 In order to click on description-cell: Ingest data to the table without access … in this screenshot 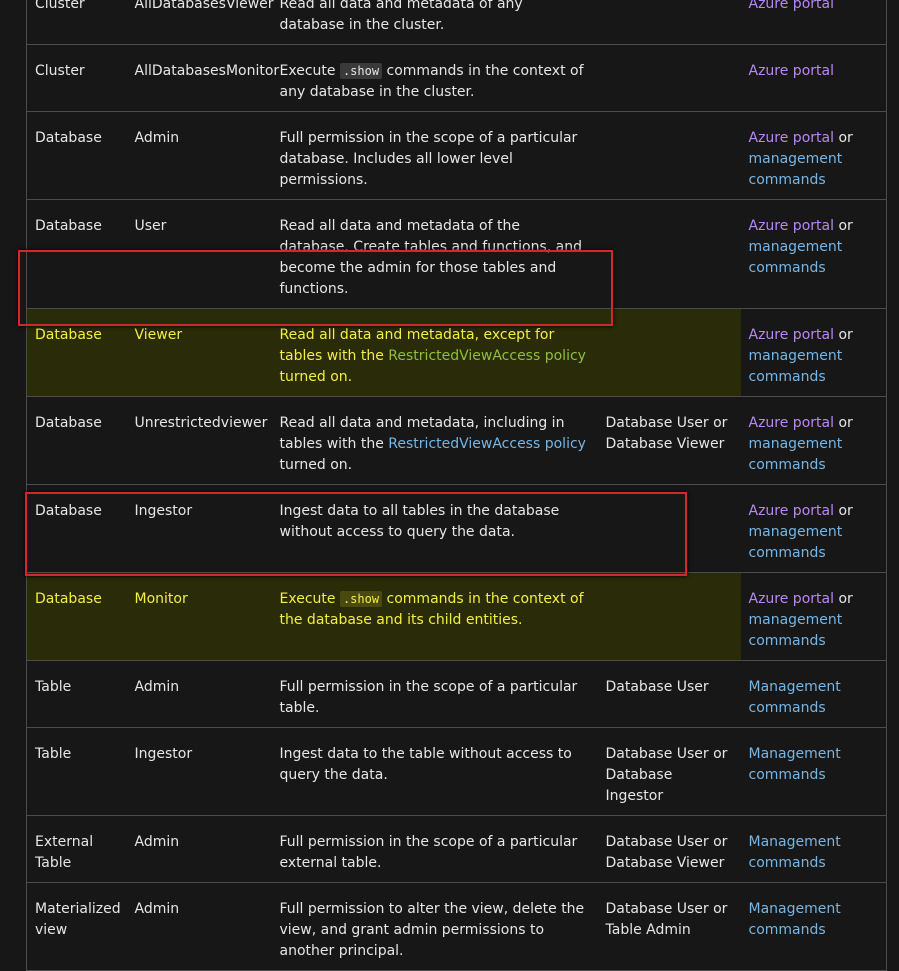, I will do `click(434, 771)`.